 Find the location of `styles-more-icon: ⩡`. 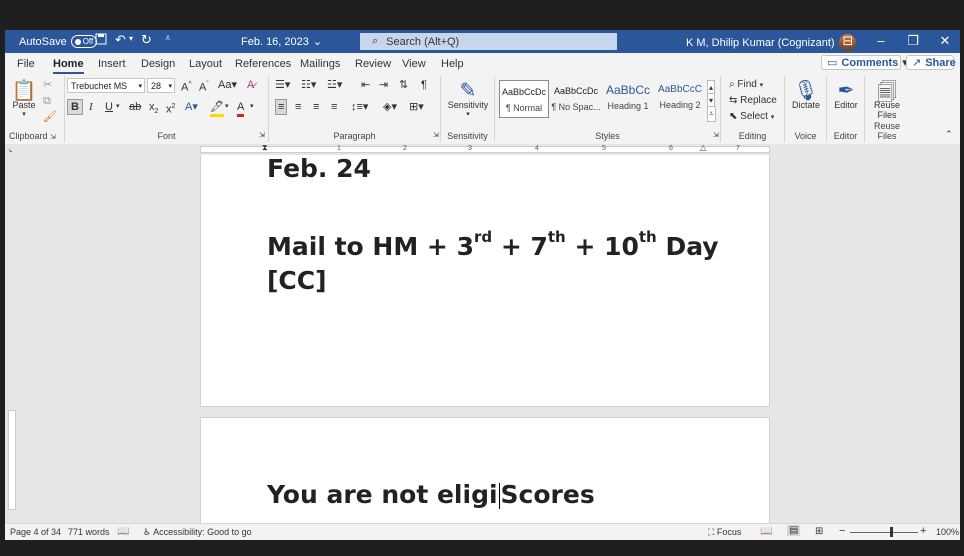

styles-more-icon: ⩡ is located at coordinates (711, 114).